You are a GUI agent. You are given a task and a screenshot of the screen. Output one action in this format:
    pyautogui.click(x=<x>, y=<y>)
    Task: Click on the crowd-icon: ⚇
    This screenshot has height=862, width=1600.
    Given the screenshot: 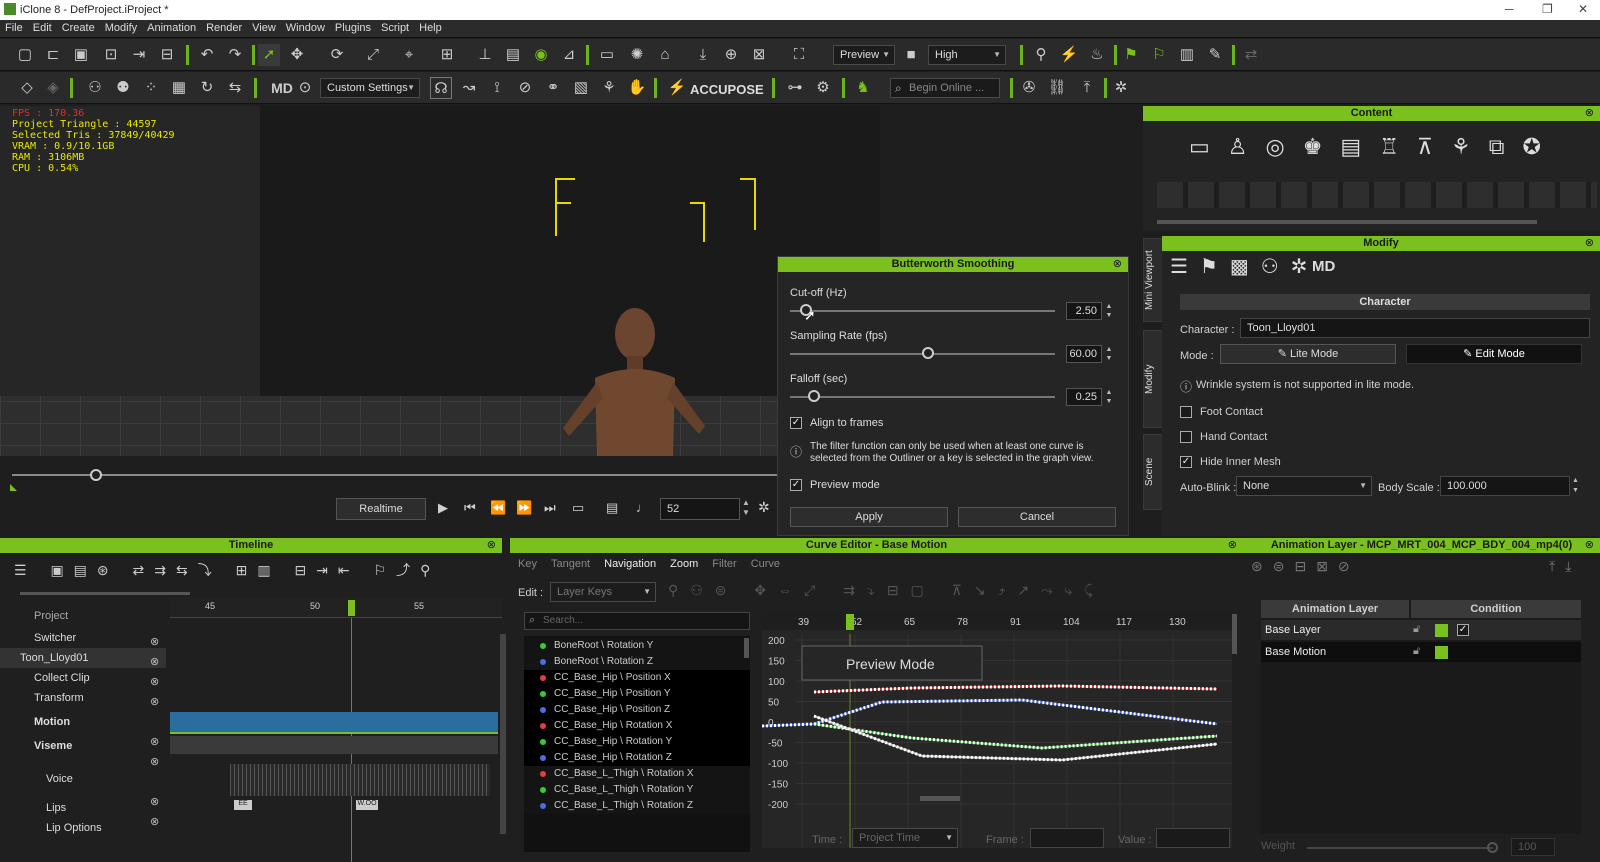 What is the action you would take?
    pyautogui.click(x=95, y=88)
    